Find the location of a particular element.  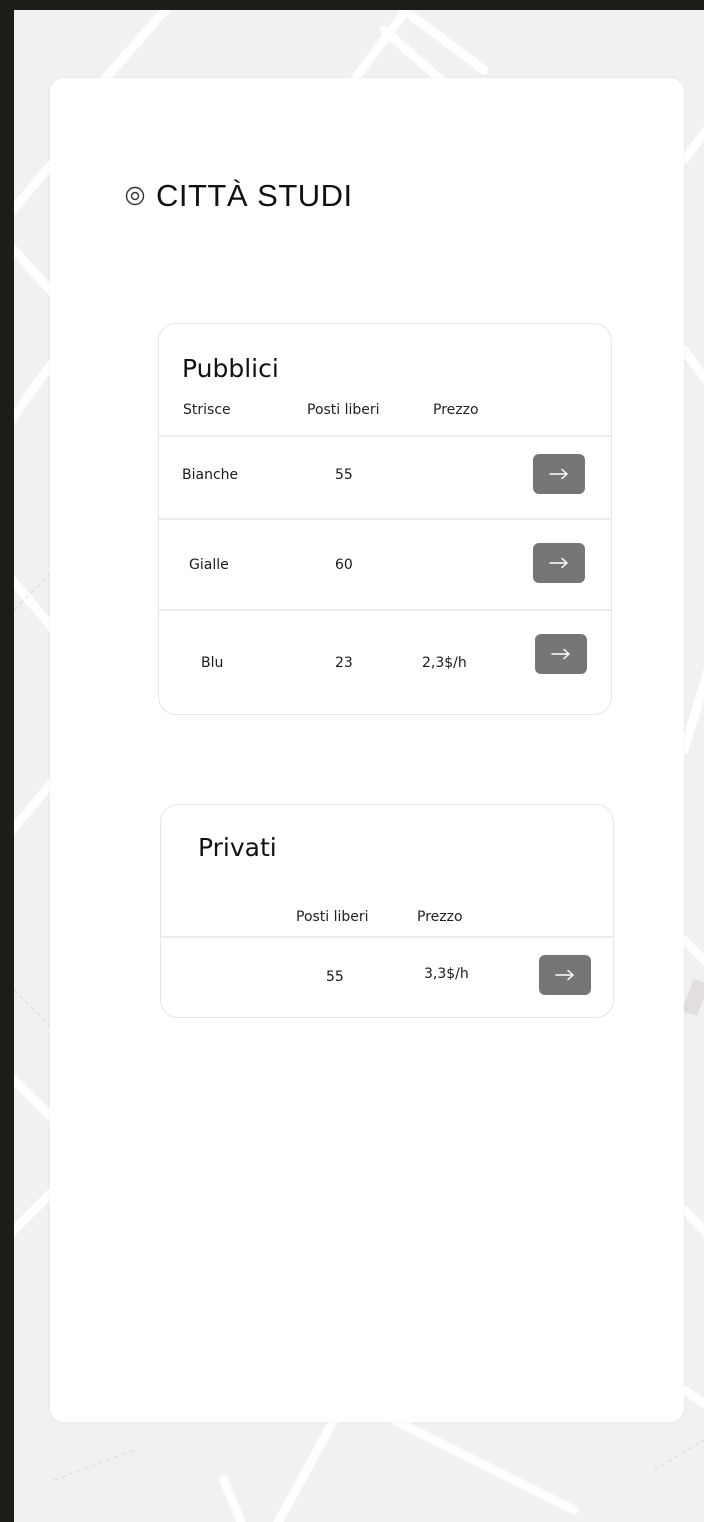

private-card-title: Privati is located at coordinates (237, 847).